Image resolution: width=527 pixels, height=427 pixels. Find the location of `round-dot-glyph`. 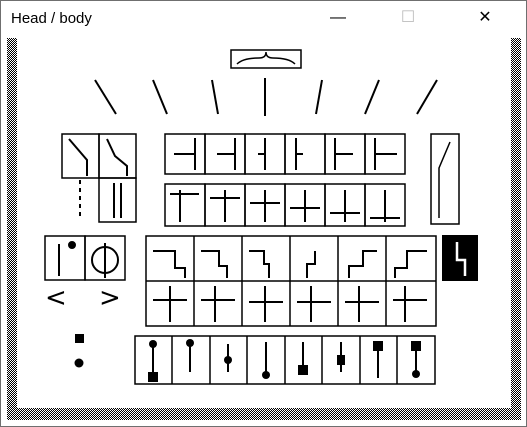

round-dot-glyph is located at coordinates (79, 363).